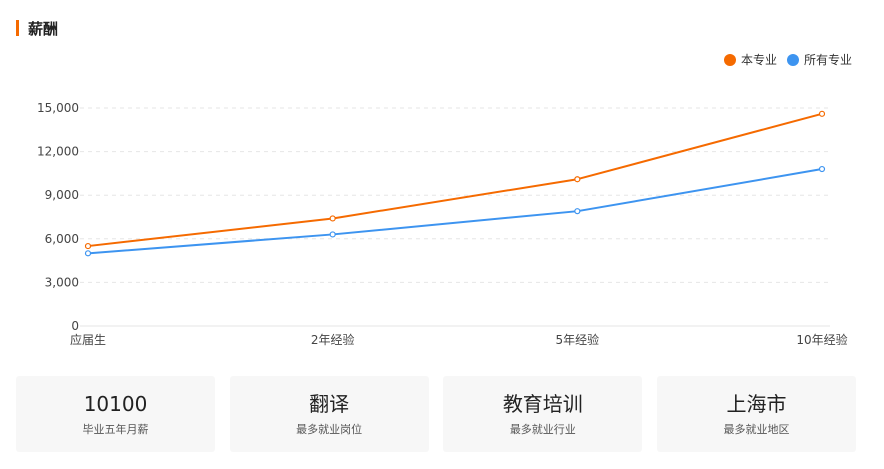  What do you see at coordinates (88, 339) in the screenshot?
I see `x-tick-label: 应届生` at bounding box center [88, 339].